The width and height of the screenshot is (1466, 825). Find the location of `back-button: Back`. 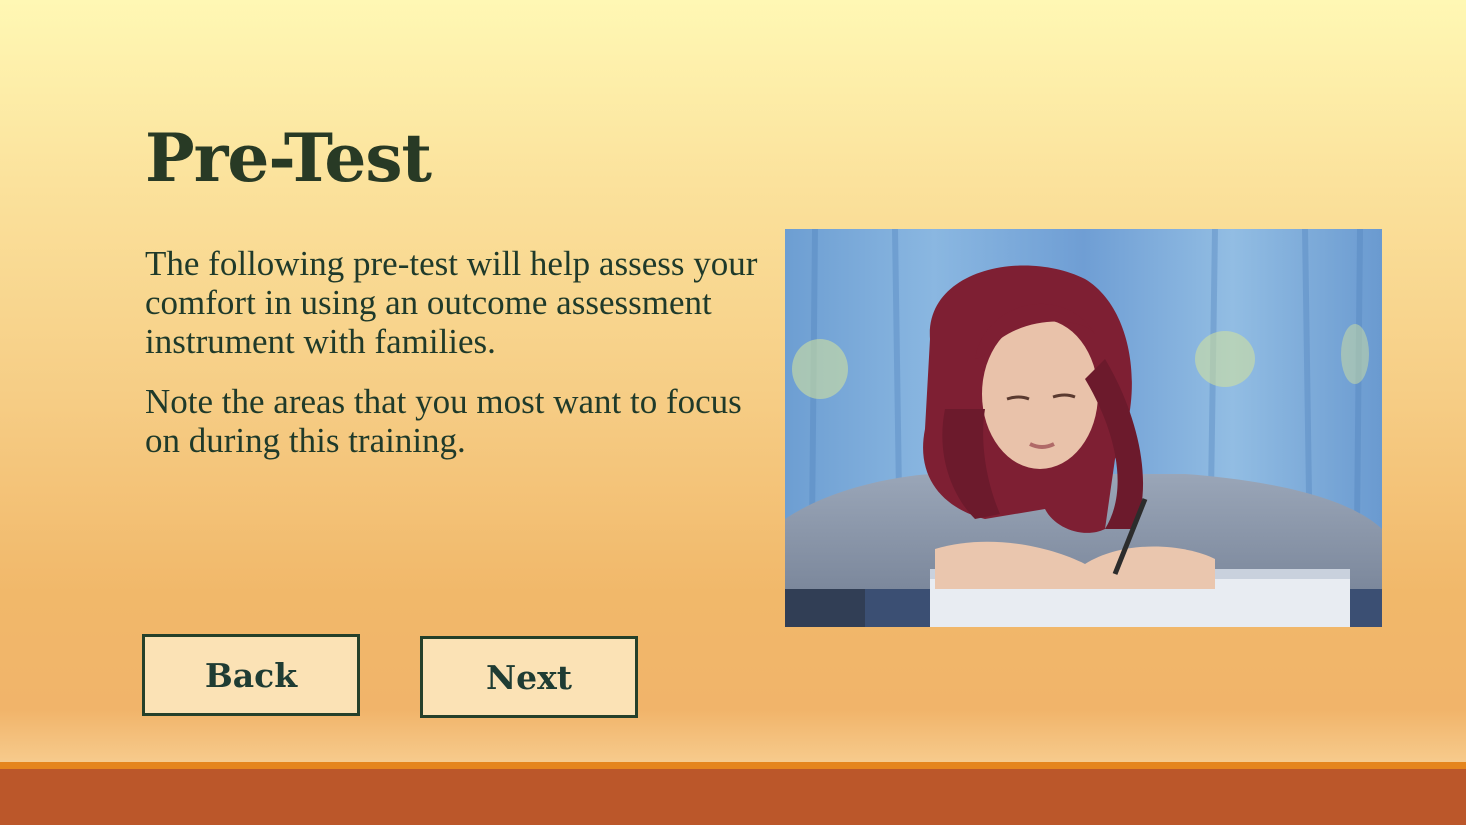

back-button: Back is located at coordinates (251, 675).